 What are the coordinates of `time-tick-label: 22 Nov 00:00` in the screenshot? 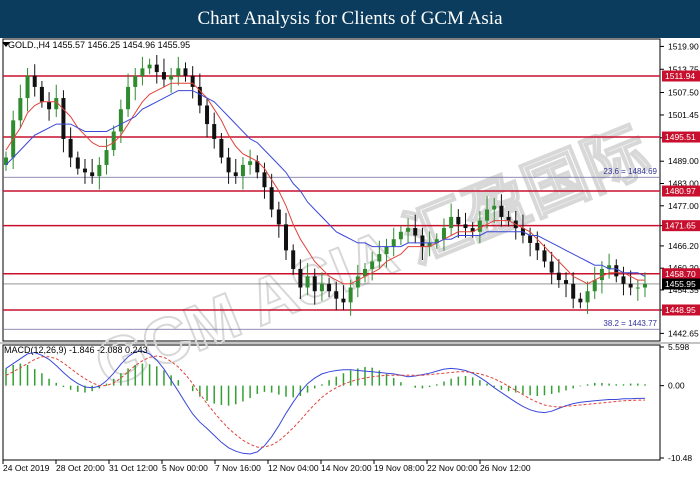 It's located at (452, 468).